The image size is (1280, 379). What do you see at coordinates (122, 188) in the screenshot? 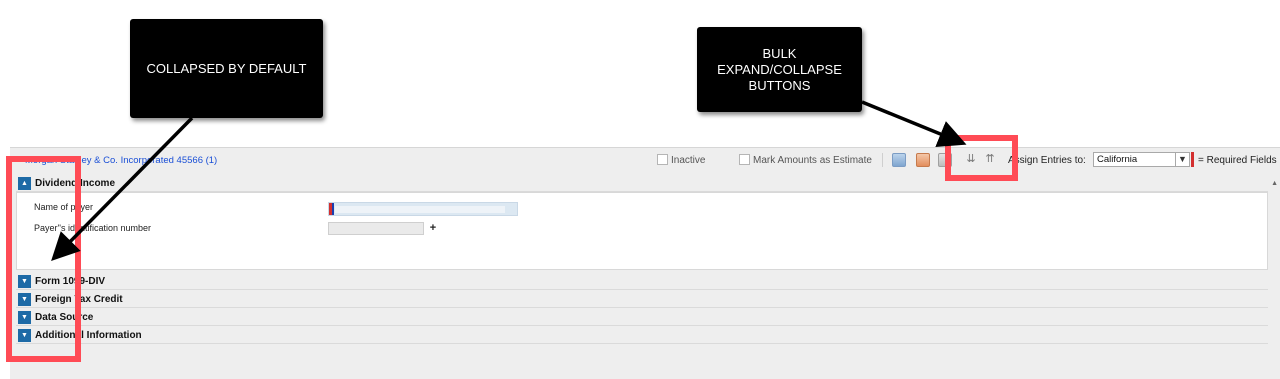
I see `arrow-to-toggles` at bounding box center [122, 188].